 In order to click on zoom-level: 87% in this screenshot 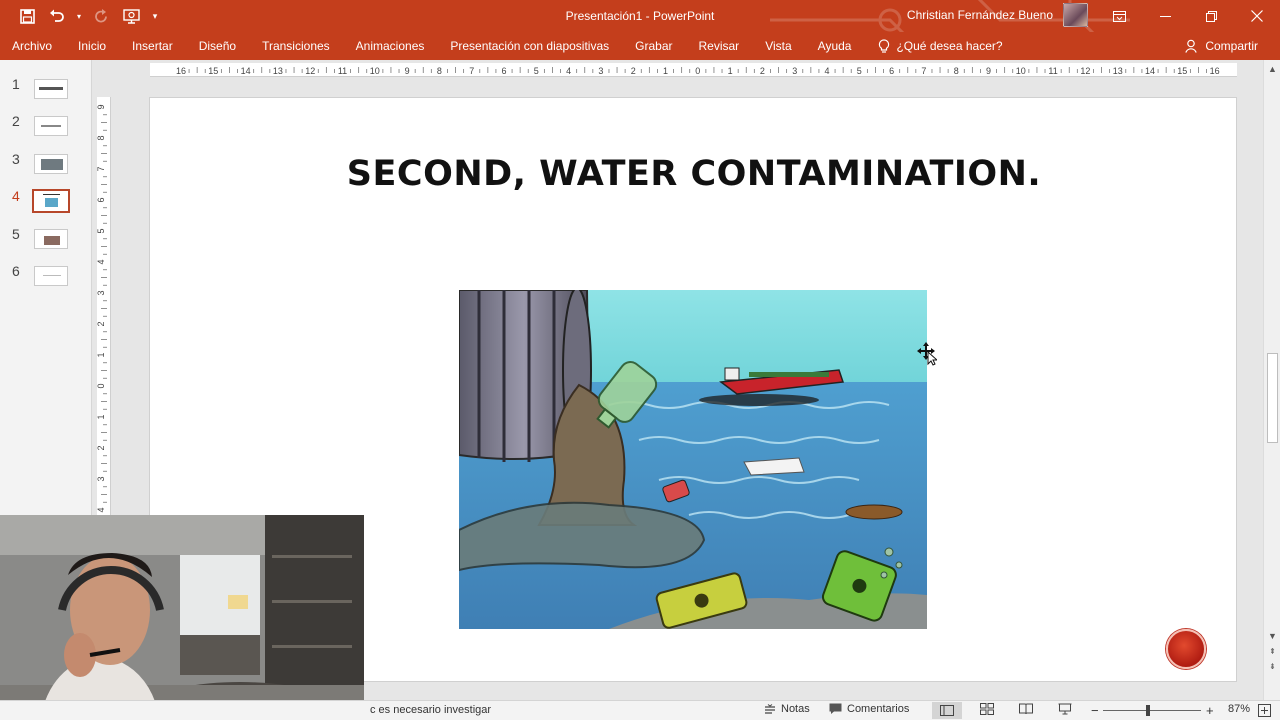, I will do `click(1239, 709)`.